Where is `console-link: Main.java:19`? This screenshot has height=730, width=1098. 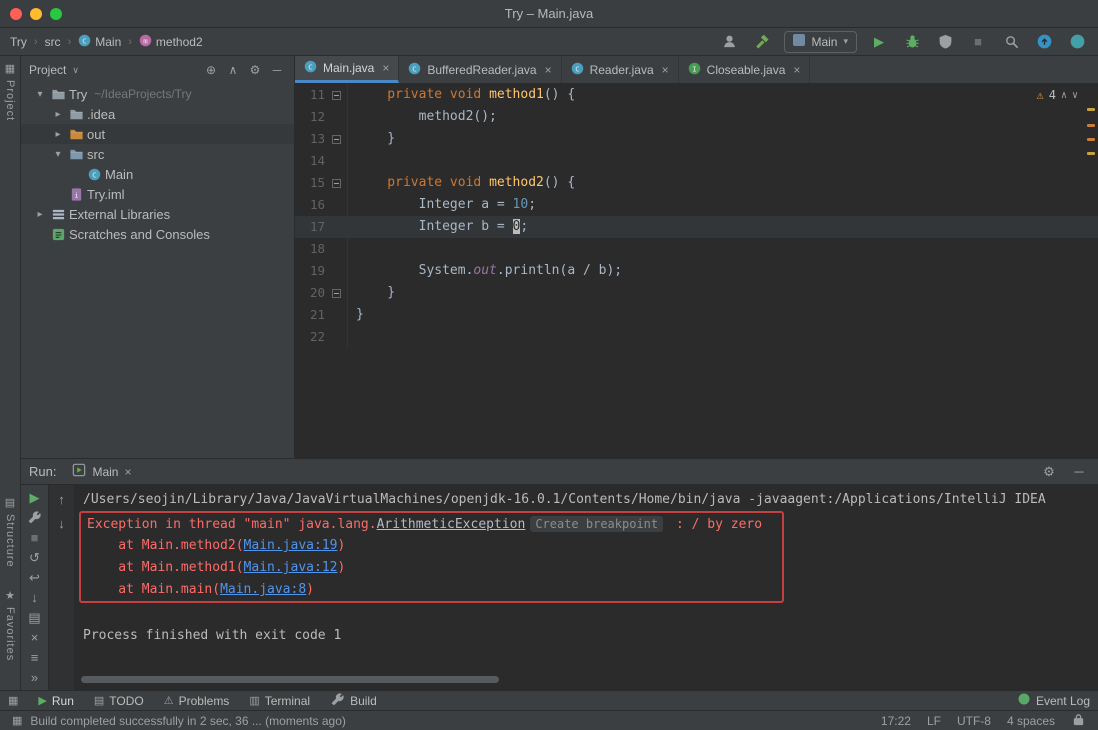 console-link: Main.java:19 is located at coordinates (291, 545).